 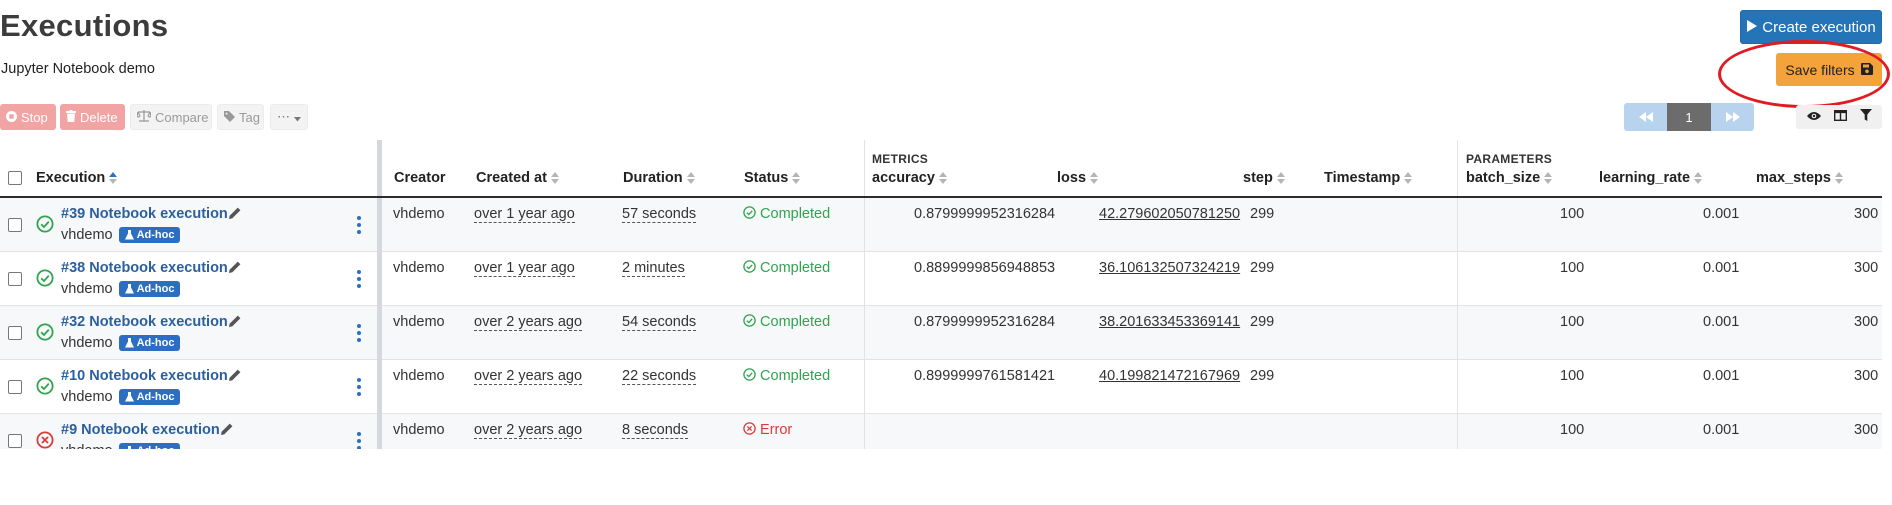 I want to click on execution-column-divider, so click(x=379, y=294).